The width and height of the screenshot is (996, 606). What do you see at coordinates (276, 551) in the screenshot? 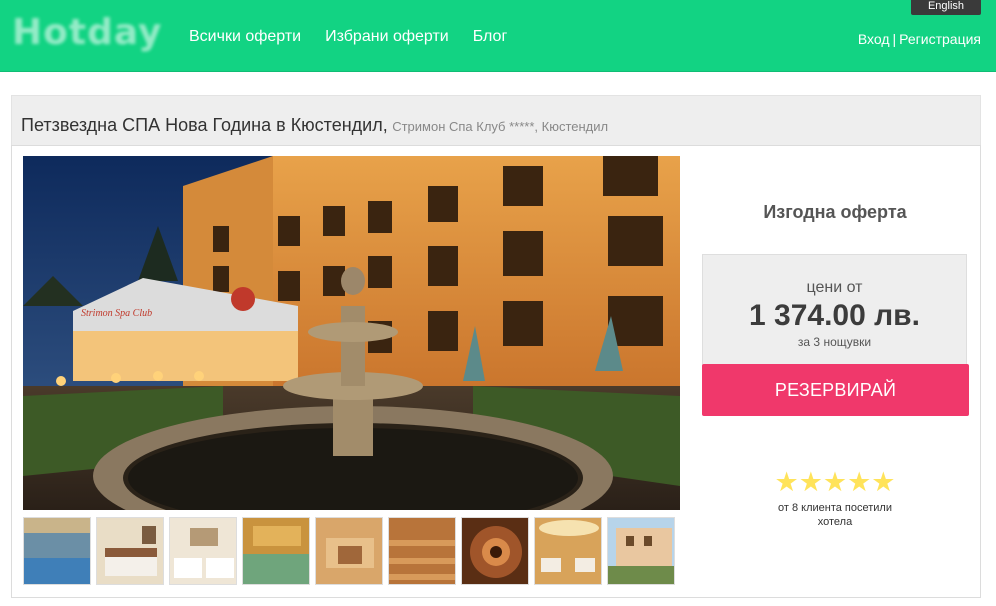
I see `thumbnail-spa-pool` at bounding box center [276, 551].